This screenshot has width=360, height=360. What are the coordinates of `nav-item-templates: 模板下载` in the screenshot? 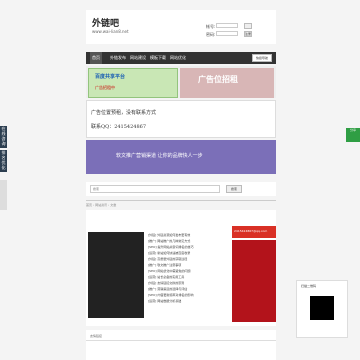 It's located at (158, 58).